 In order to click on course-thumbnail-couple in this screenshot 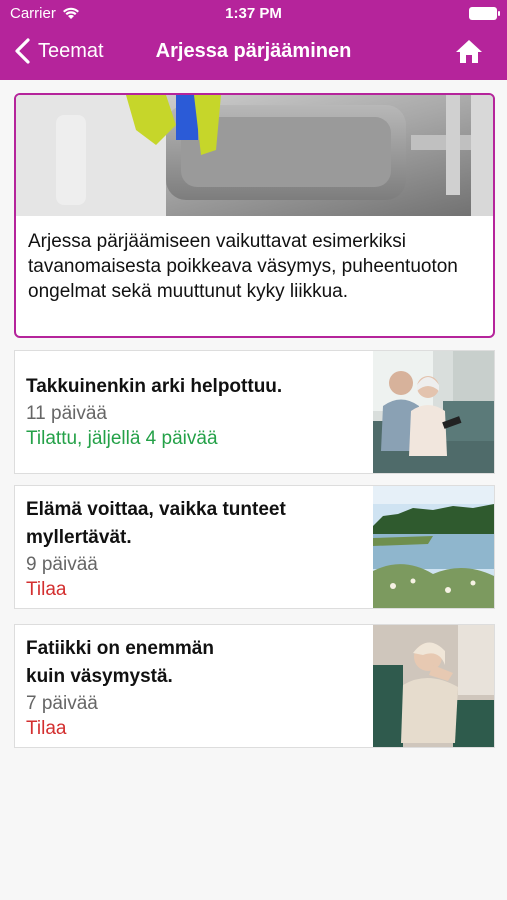, I will do `click(433, 412)`.